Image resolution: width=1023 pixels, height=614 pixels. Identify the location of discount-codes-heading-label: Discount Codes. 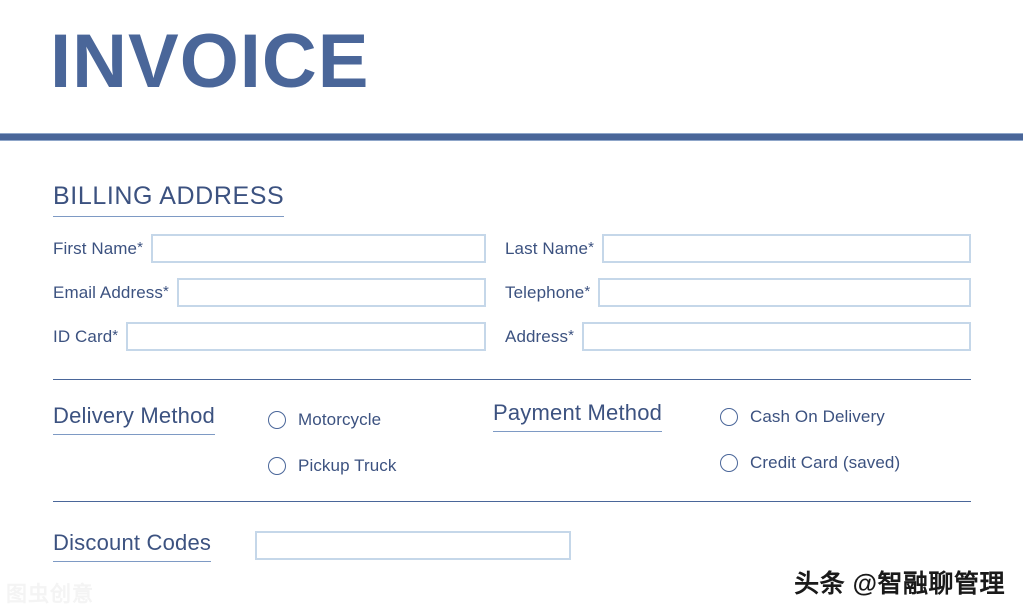
(132, 546).